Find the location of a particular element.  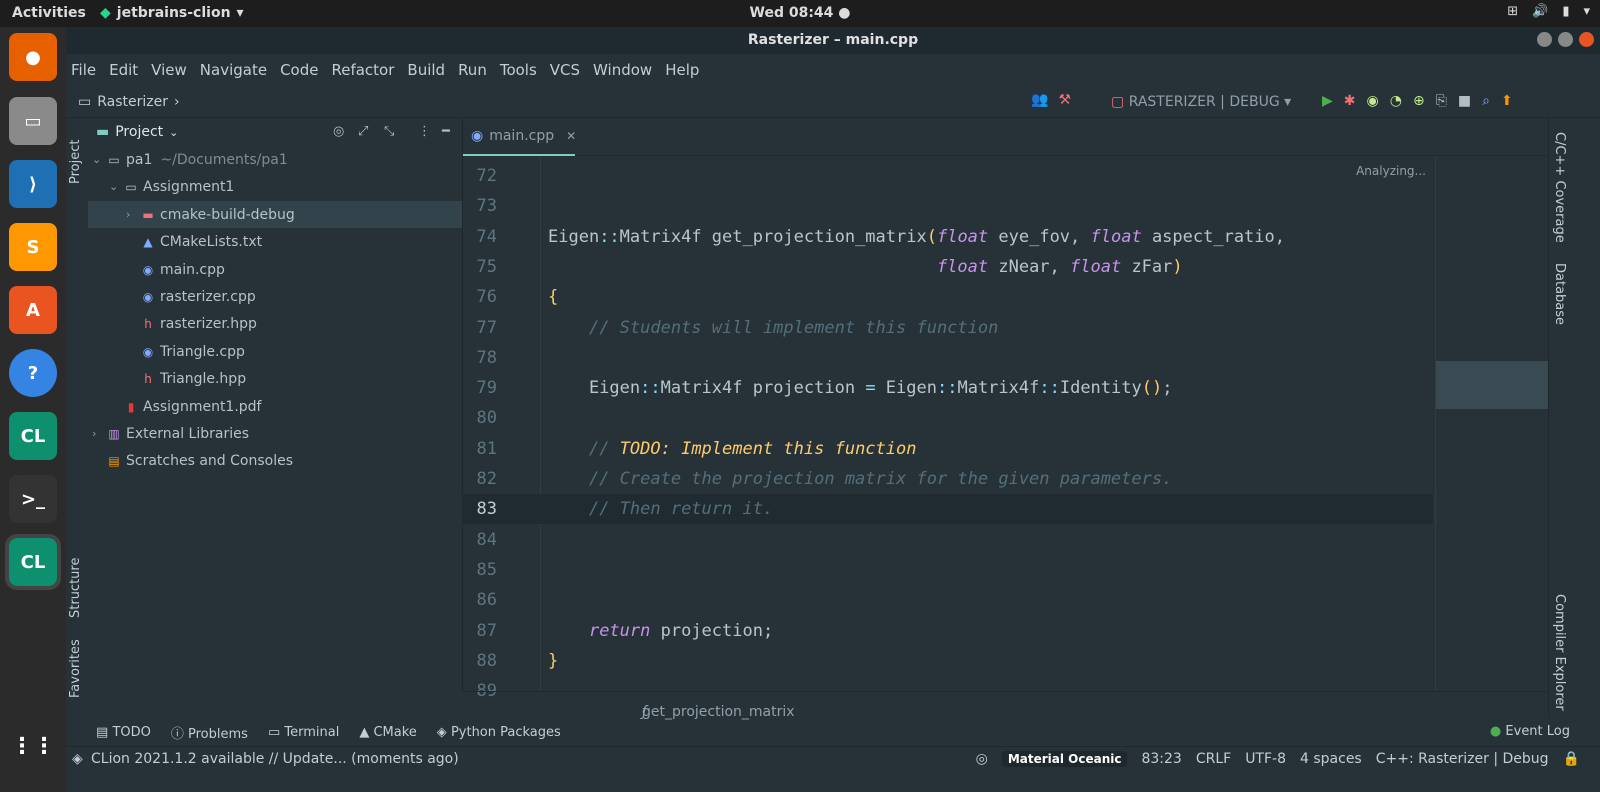

profile-icon: ◔ is located at coordinates (1396, 101).